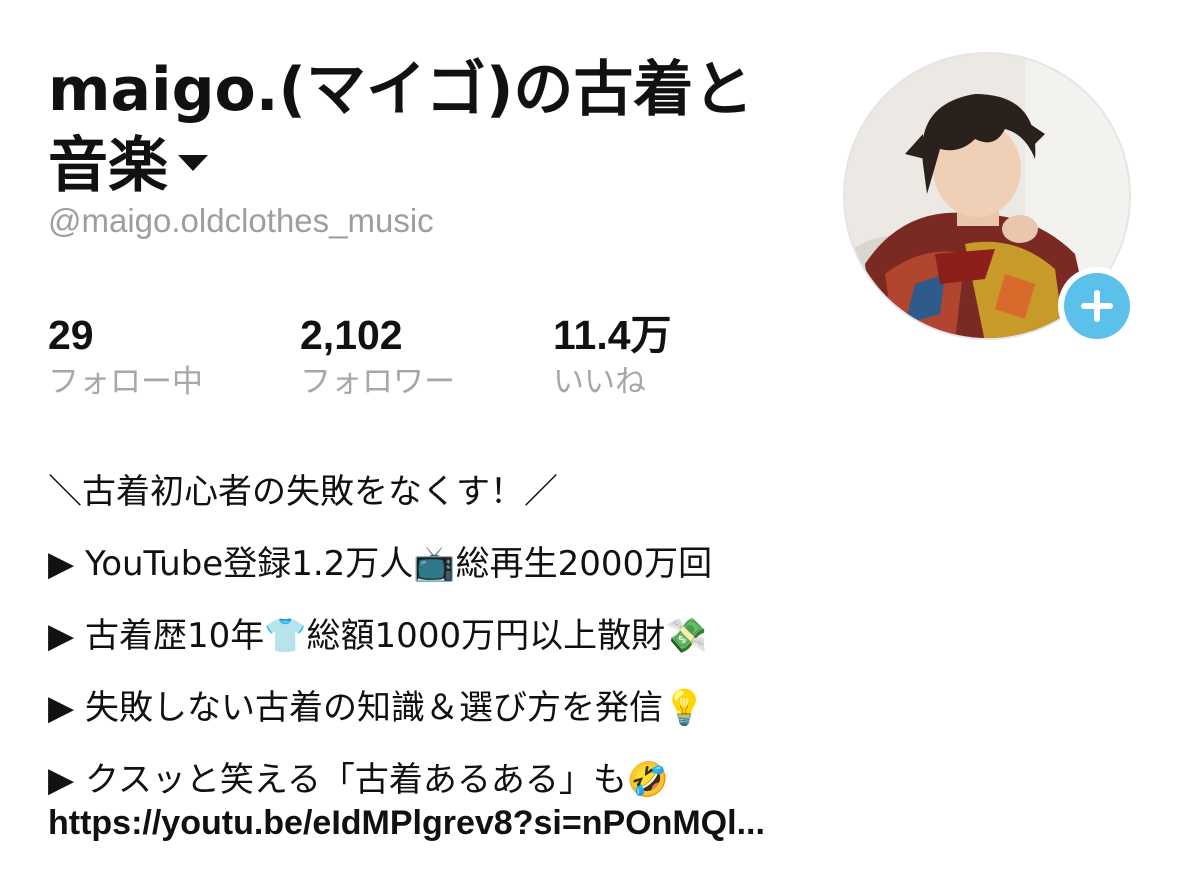  What do you see at coordinates (380, 564) in the screenshot?
I see `bio-line: ▶ YouTube登録1.2万人📺総再生2000万回` at bounding box center [380, 564].